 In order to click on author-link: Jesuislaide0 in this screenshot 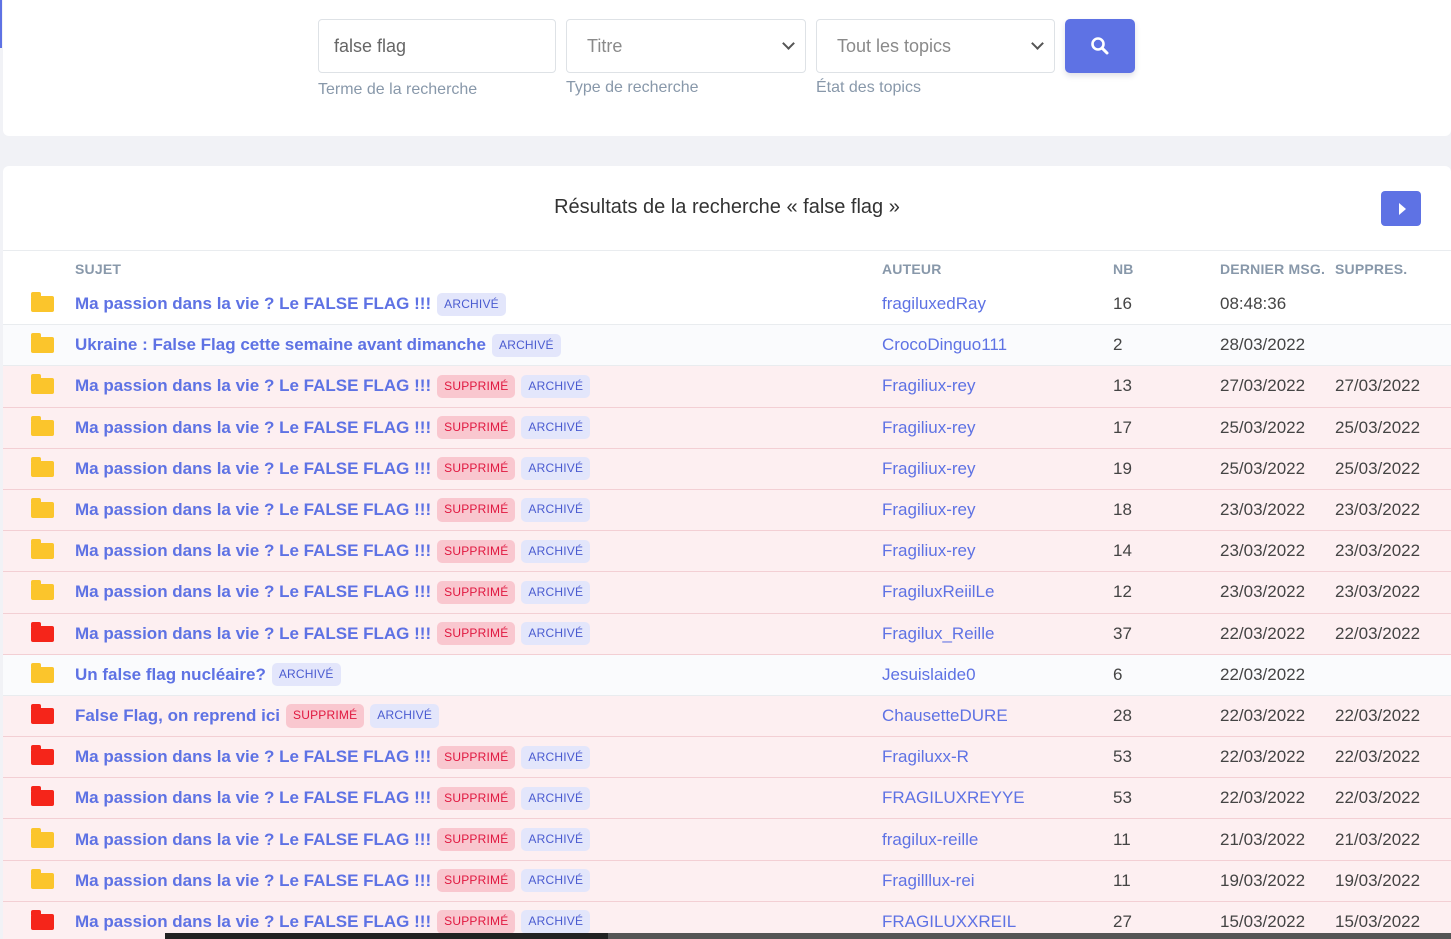, I will do `click(929, 675)`.